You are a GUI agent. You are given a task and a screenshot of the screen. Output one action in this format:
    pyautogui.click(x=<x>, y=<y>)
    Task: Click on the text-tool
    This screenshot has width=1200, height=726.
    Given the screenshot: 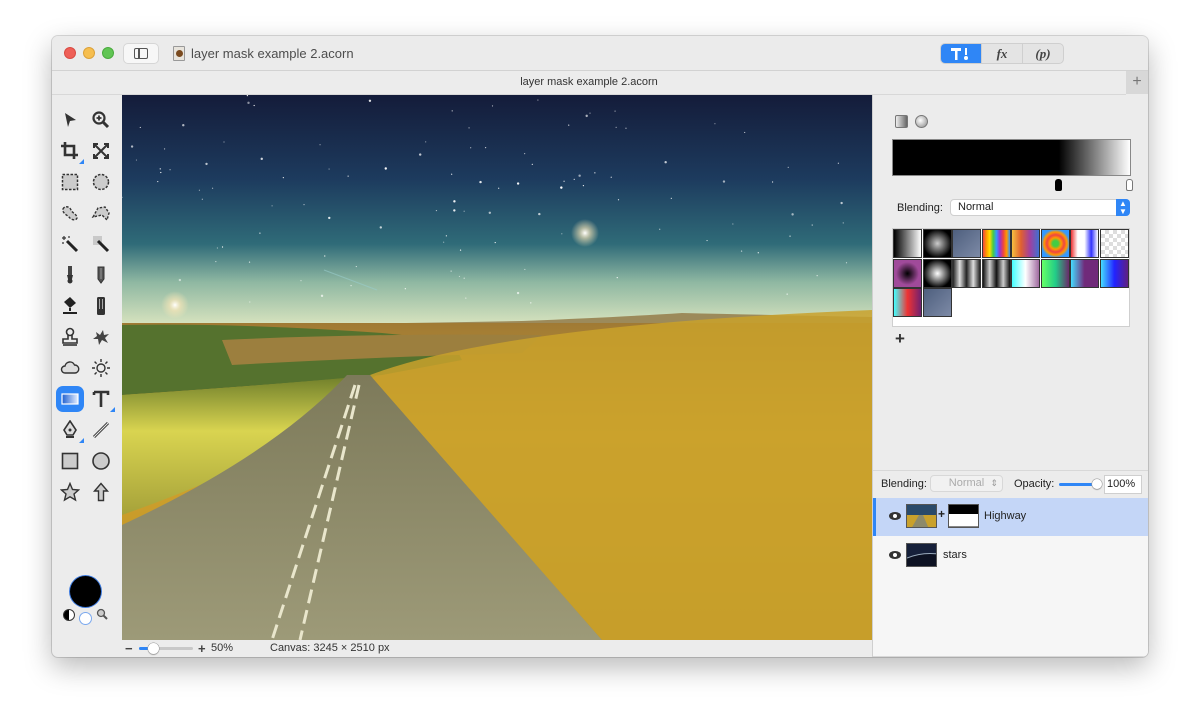 What is the action you would take?
    pyautogui.click(x=101, y=399)
    